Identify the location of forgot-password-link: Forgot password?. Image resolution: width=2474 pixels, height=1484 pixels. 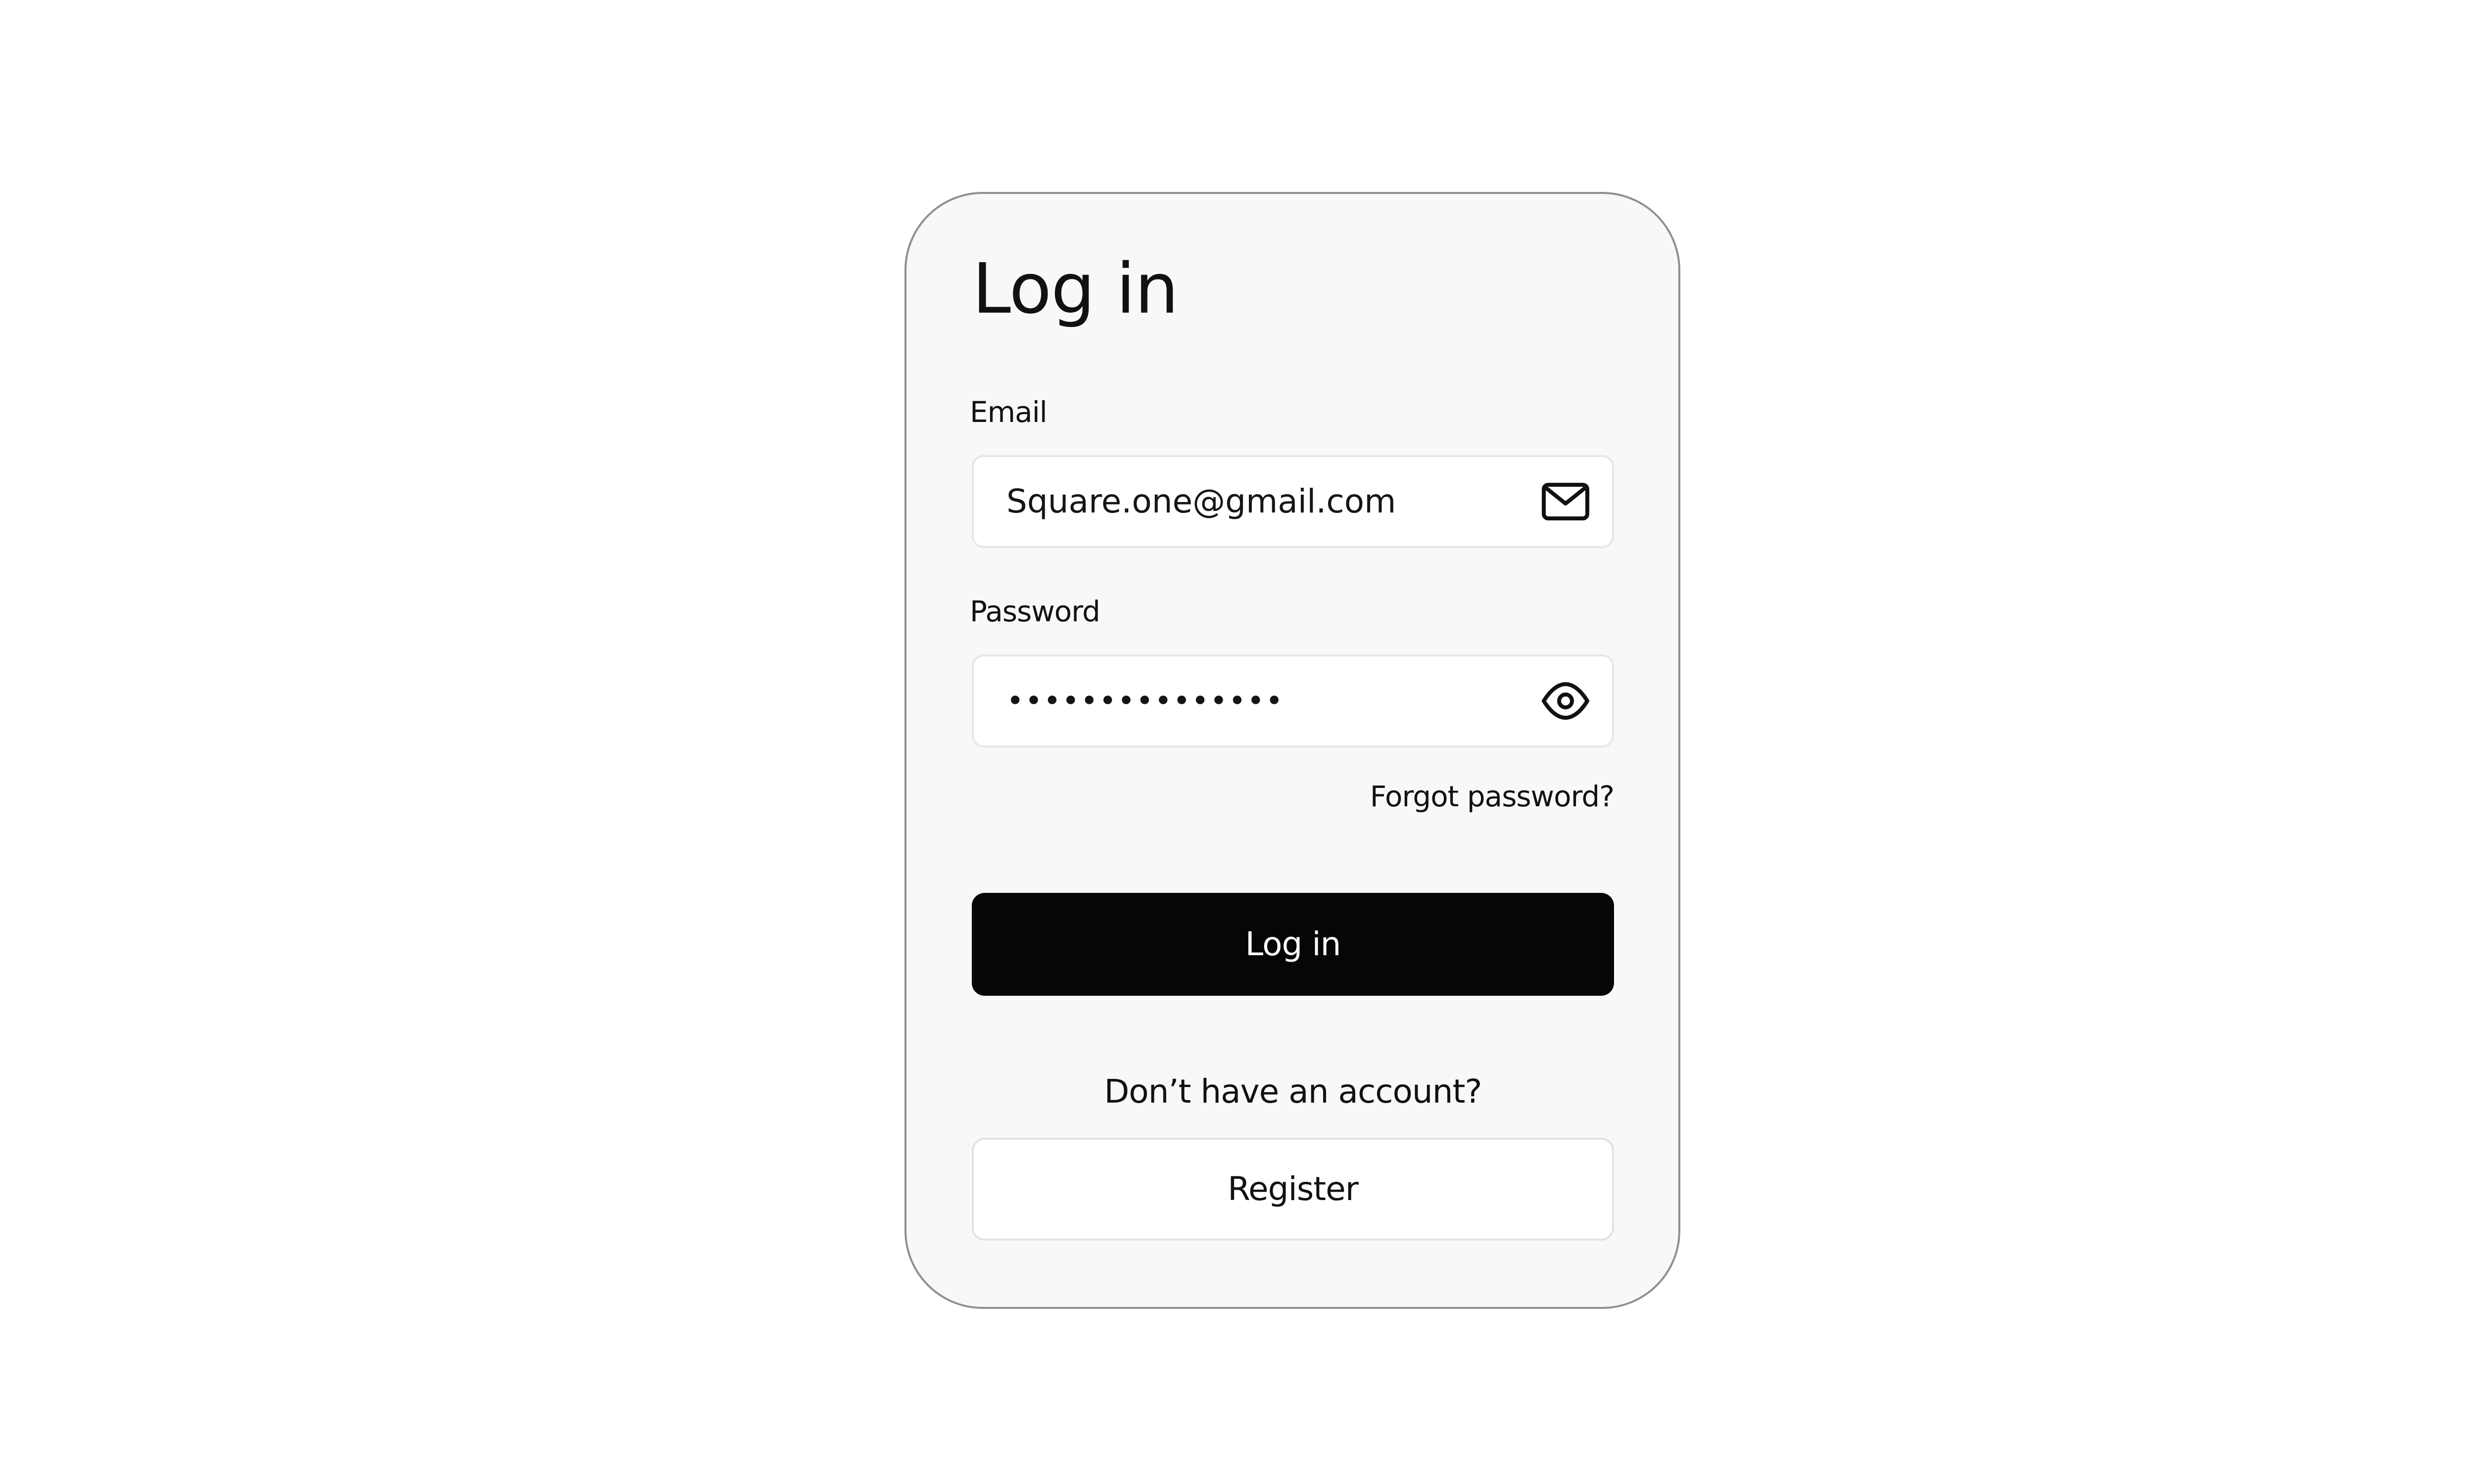
(1476, 796).